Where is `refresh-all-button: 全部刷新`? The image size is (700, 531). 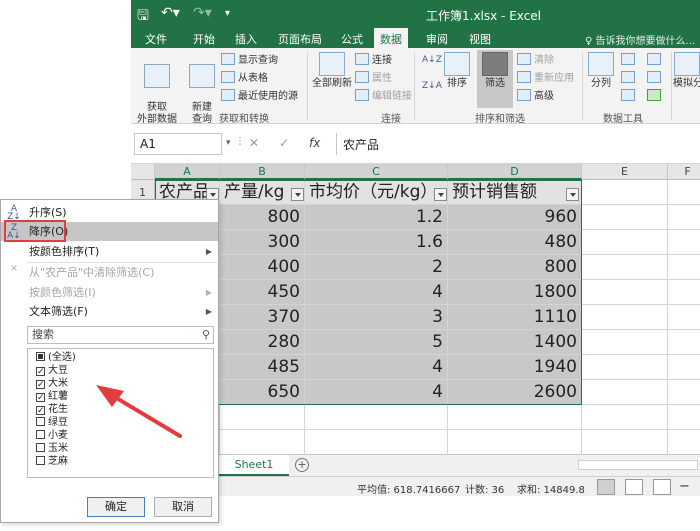 refresh-all-button: 全部刷新 is located at coordinates (332, 71).